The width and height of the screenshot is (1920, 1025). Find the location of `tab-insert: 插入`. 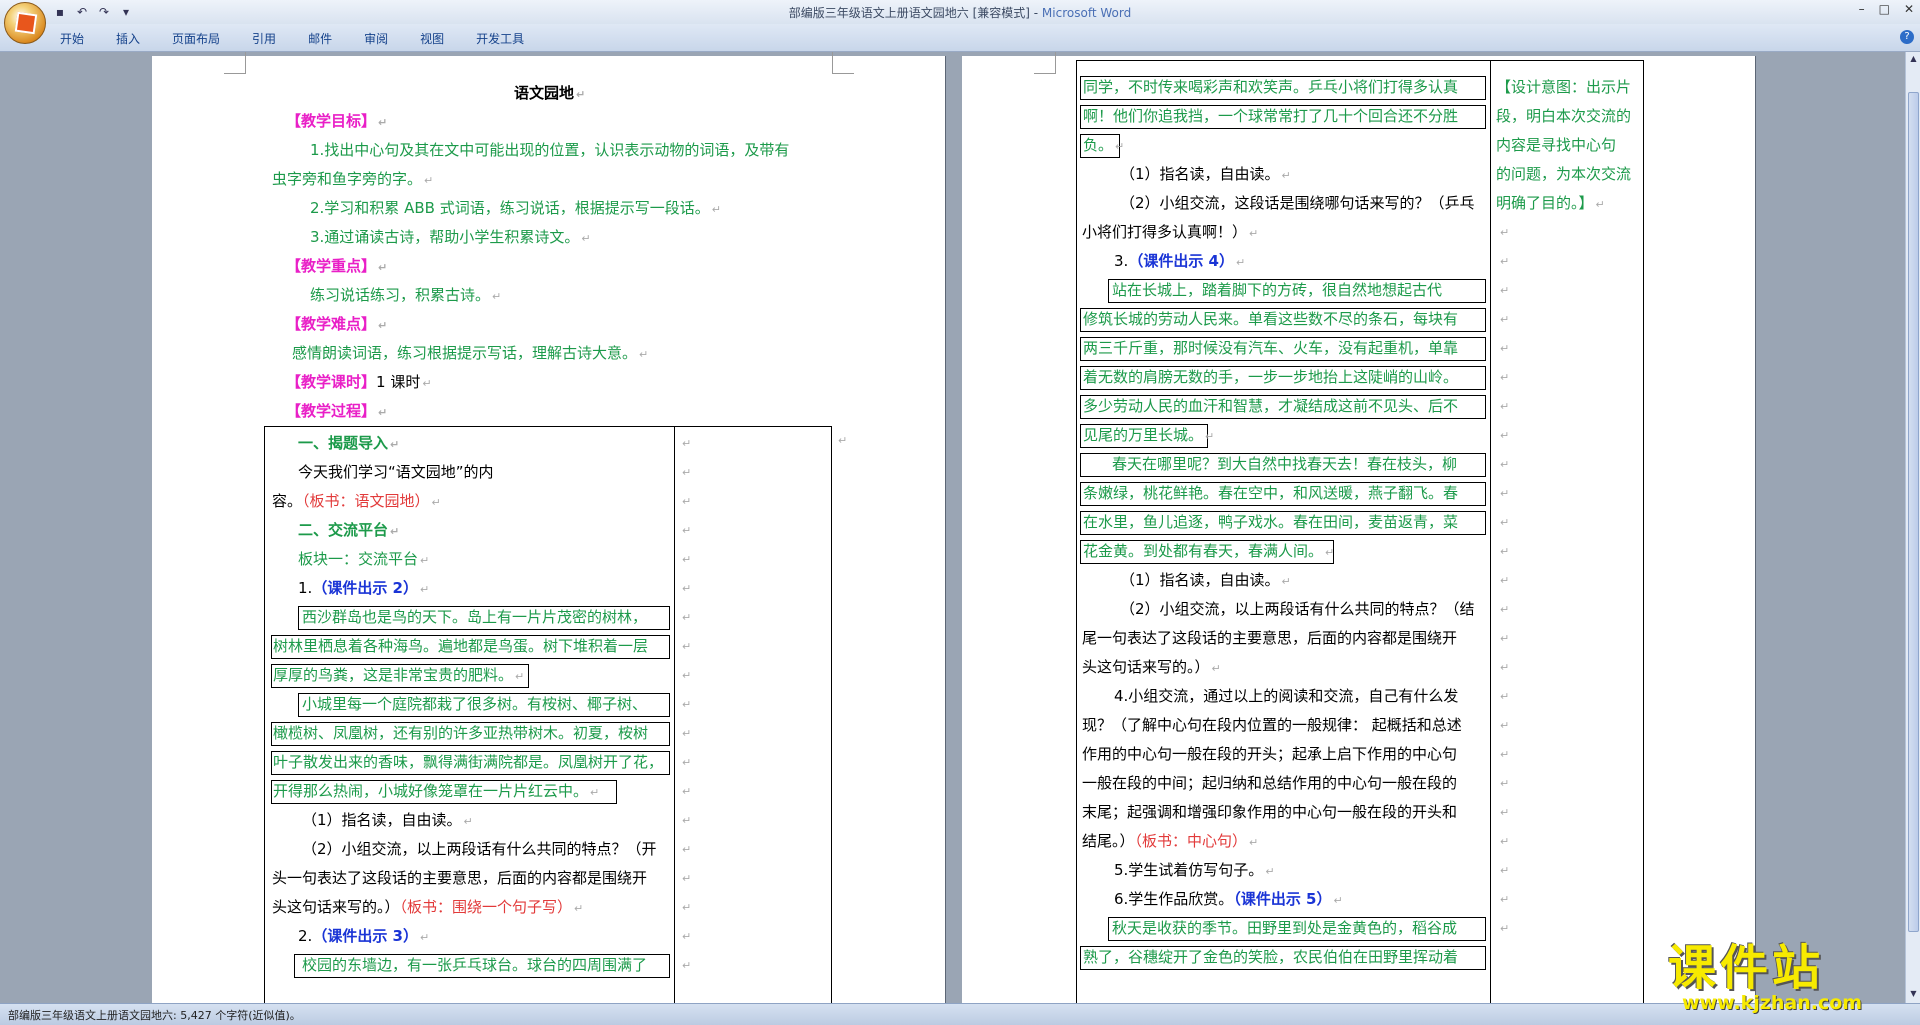

tab-insert: 插入 is located at coordinates (128, 39).